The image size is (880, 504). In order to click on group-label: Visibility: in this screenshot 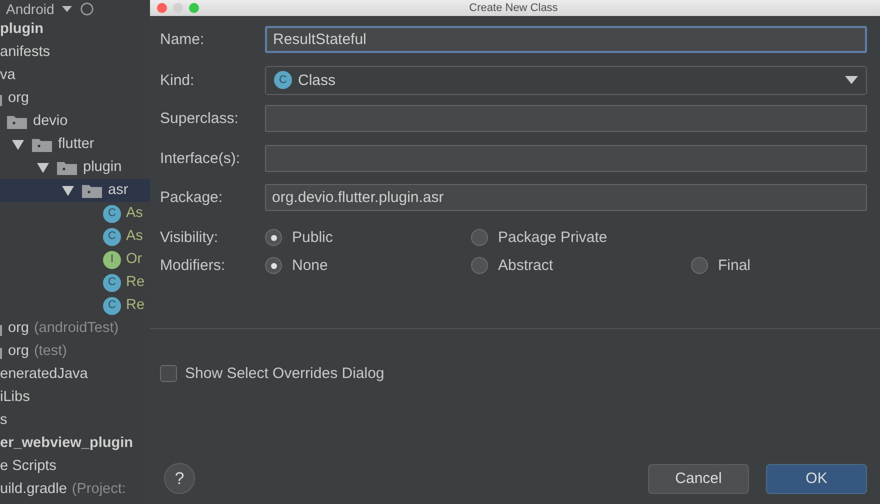, I will do `click(190, 237)`.